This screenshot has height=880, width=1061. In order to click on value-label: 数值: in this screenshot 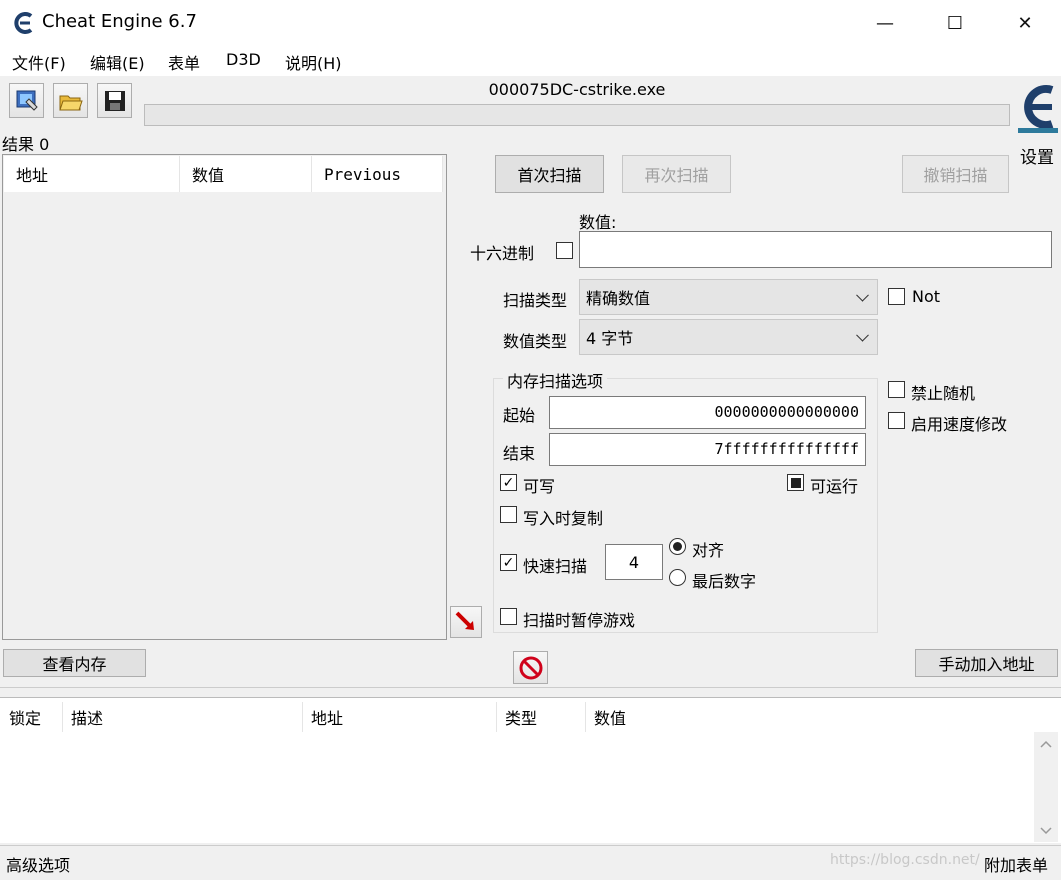, I will do `click(598, 222)`.